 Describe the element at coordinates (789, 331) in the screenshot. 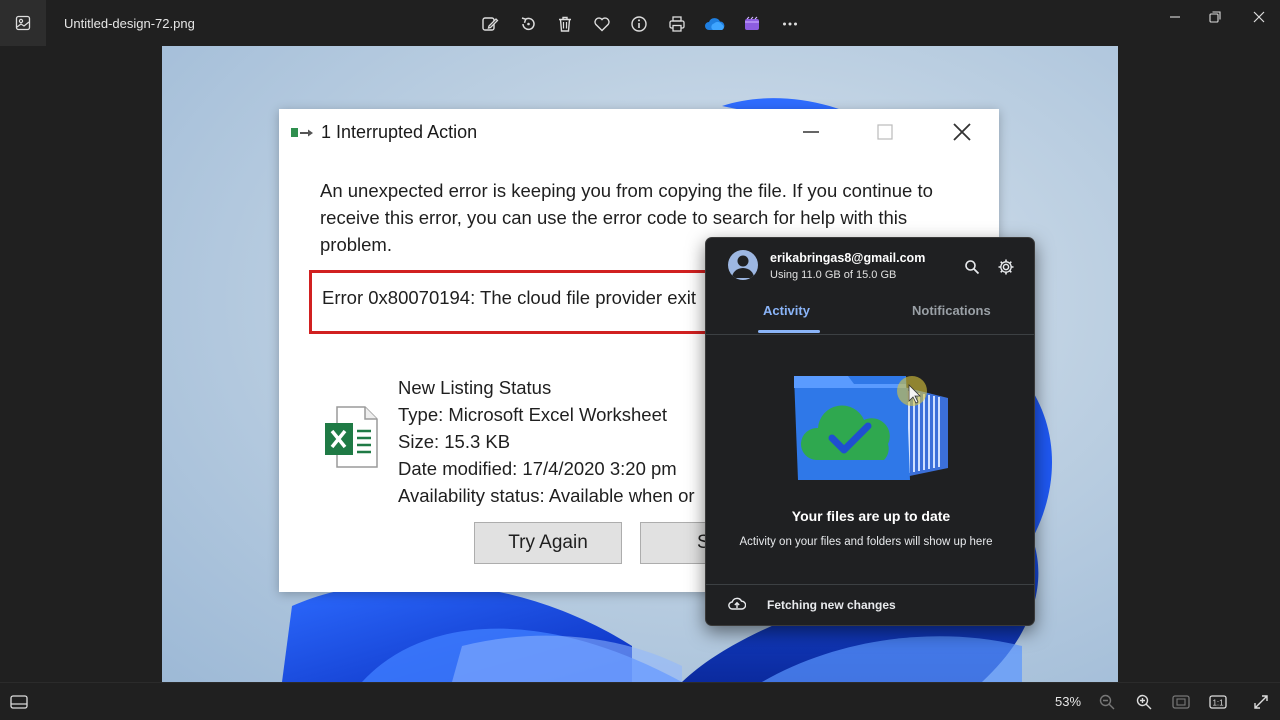

I see `active-tab-indicator` at that location.